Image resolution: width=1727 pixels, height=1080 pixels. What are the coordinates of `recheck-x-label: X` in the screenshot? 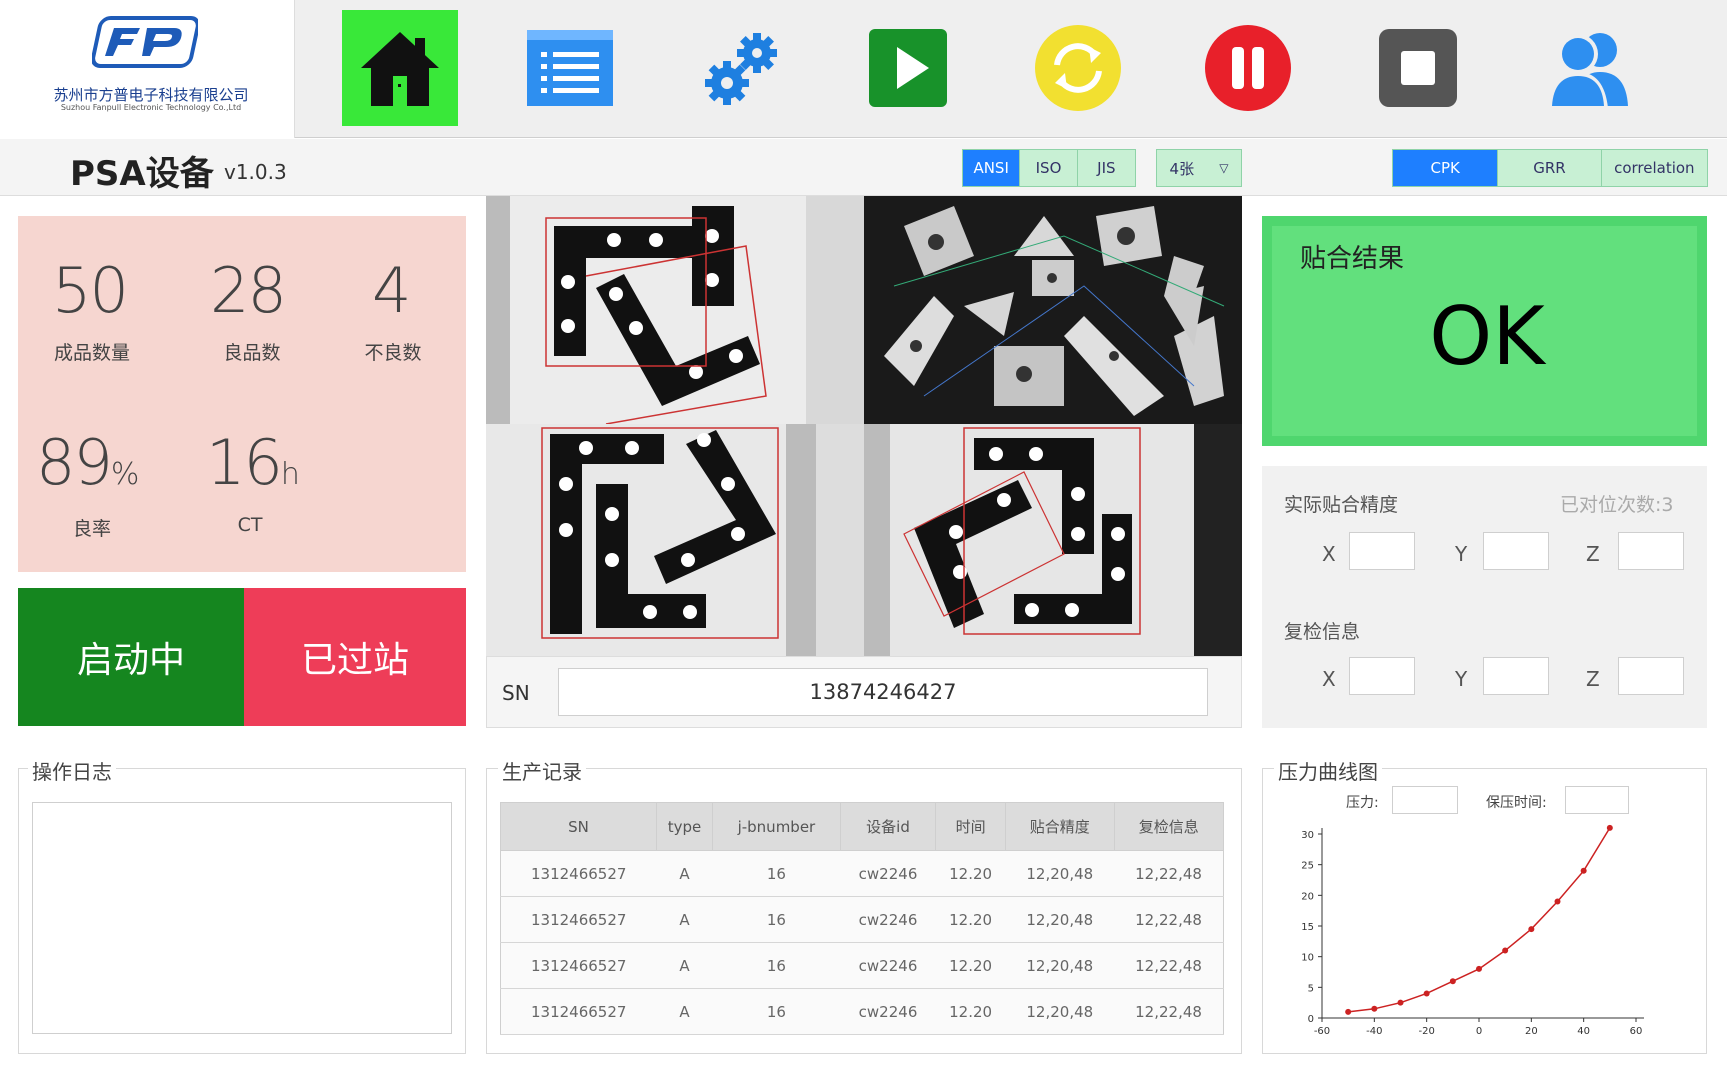 It's located at (1329, 679).